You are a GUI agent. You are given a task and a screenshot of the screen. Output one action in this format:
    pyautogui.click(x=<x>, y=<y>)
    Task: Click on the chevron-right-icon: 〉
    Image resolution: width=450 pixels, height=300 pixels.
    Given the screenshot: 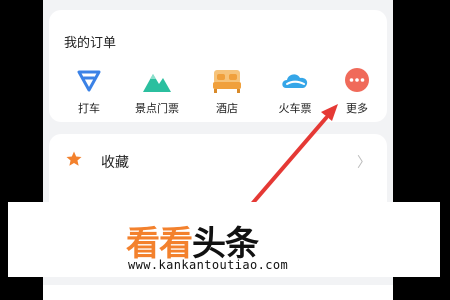 What is the action you would take?
    pyautogui.click(x=364, y=163)
    